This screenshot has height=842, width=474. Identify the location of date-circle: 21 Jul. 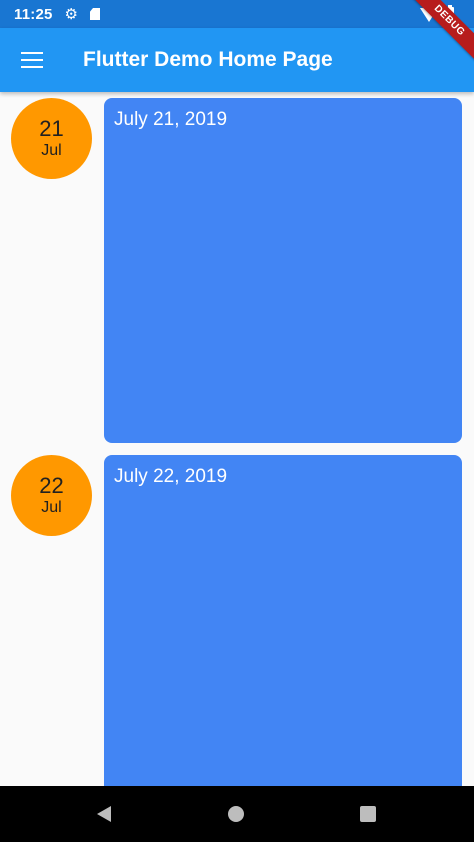
(51, 138).